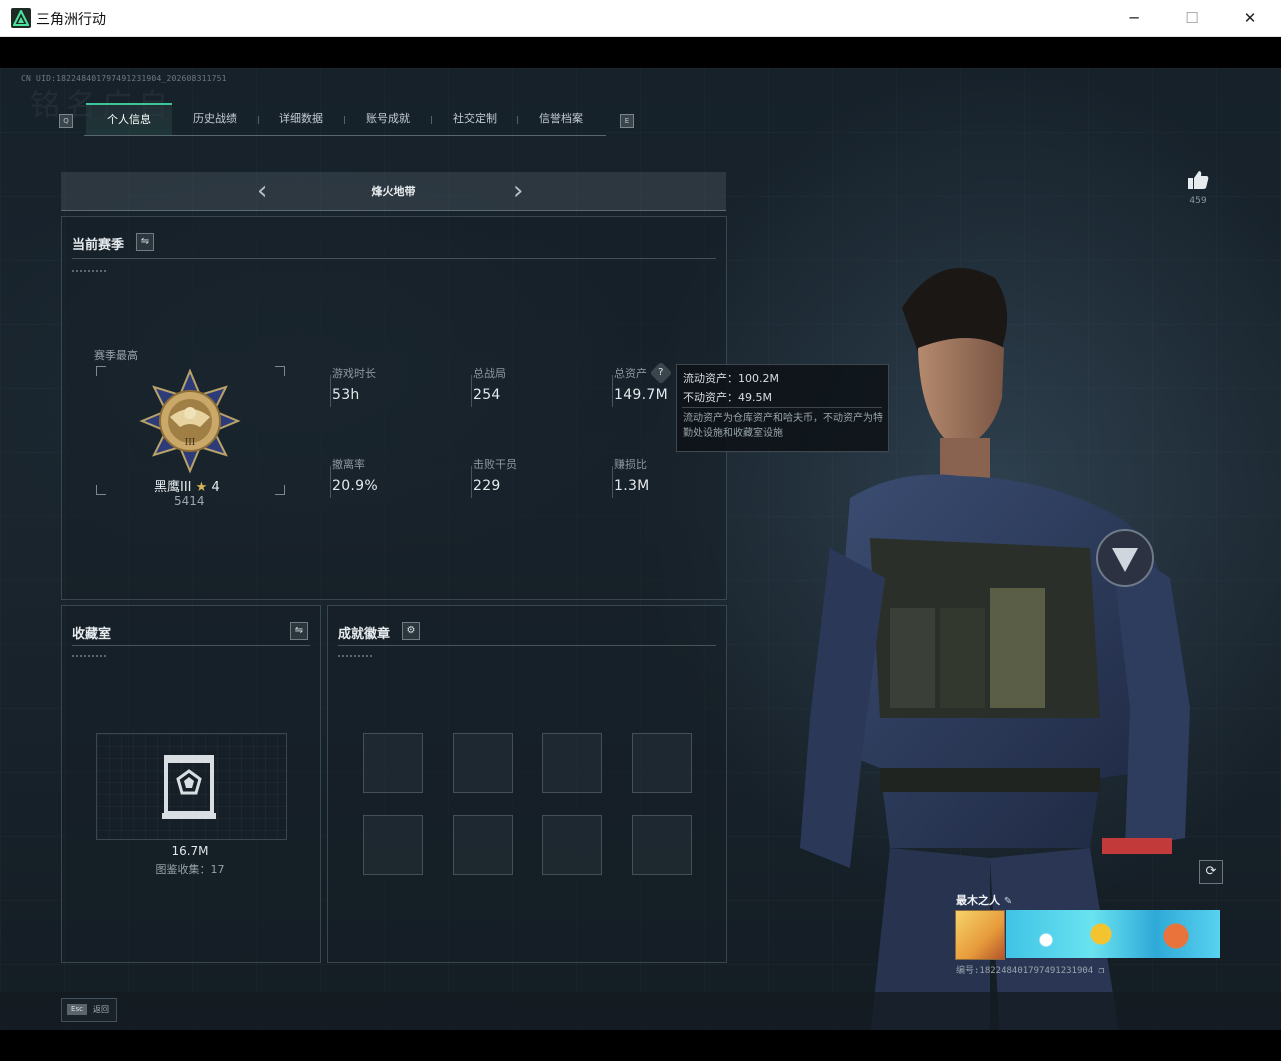 The width and height of the screenshot is (1281, 1061). Describe the element at coordinates (1025, 971) in the screenshot. I see `player-id-text: 编号:18224840179749123190​4` at that location.